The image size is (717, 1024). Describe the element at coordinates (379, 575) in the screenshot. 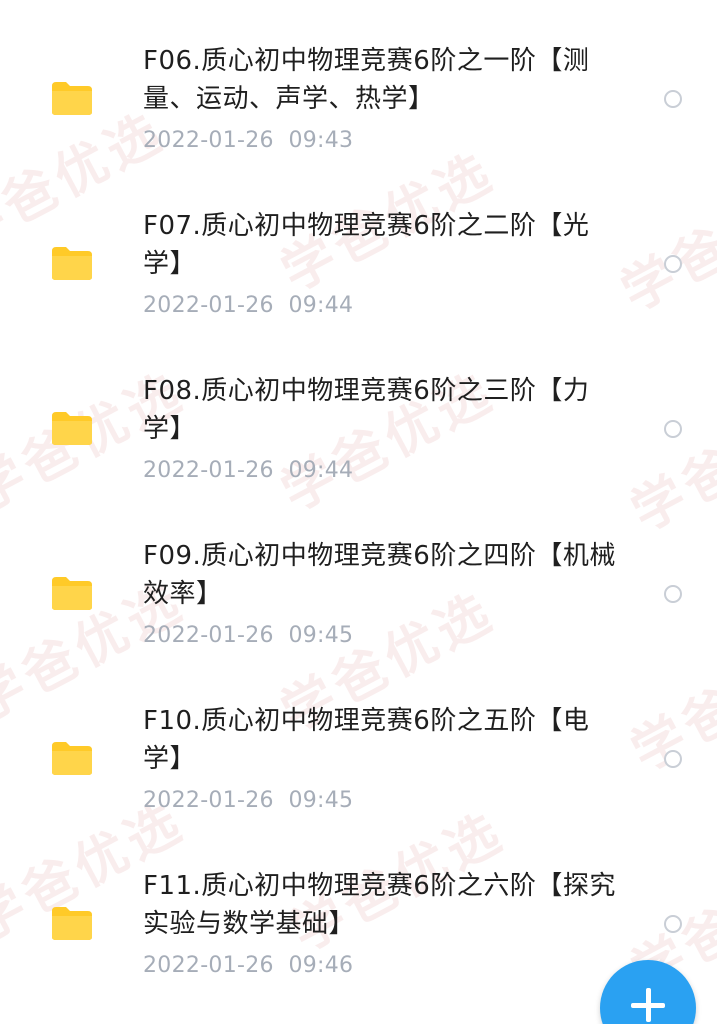

I see `file-name: F09.质心初中物理竞赛6阶之四阶【机械效率】` at that location.